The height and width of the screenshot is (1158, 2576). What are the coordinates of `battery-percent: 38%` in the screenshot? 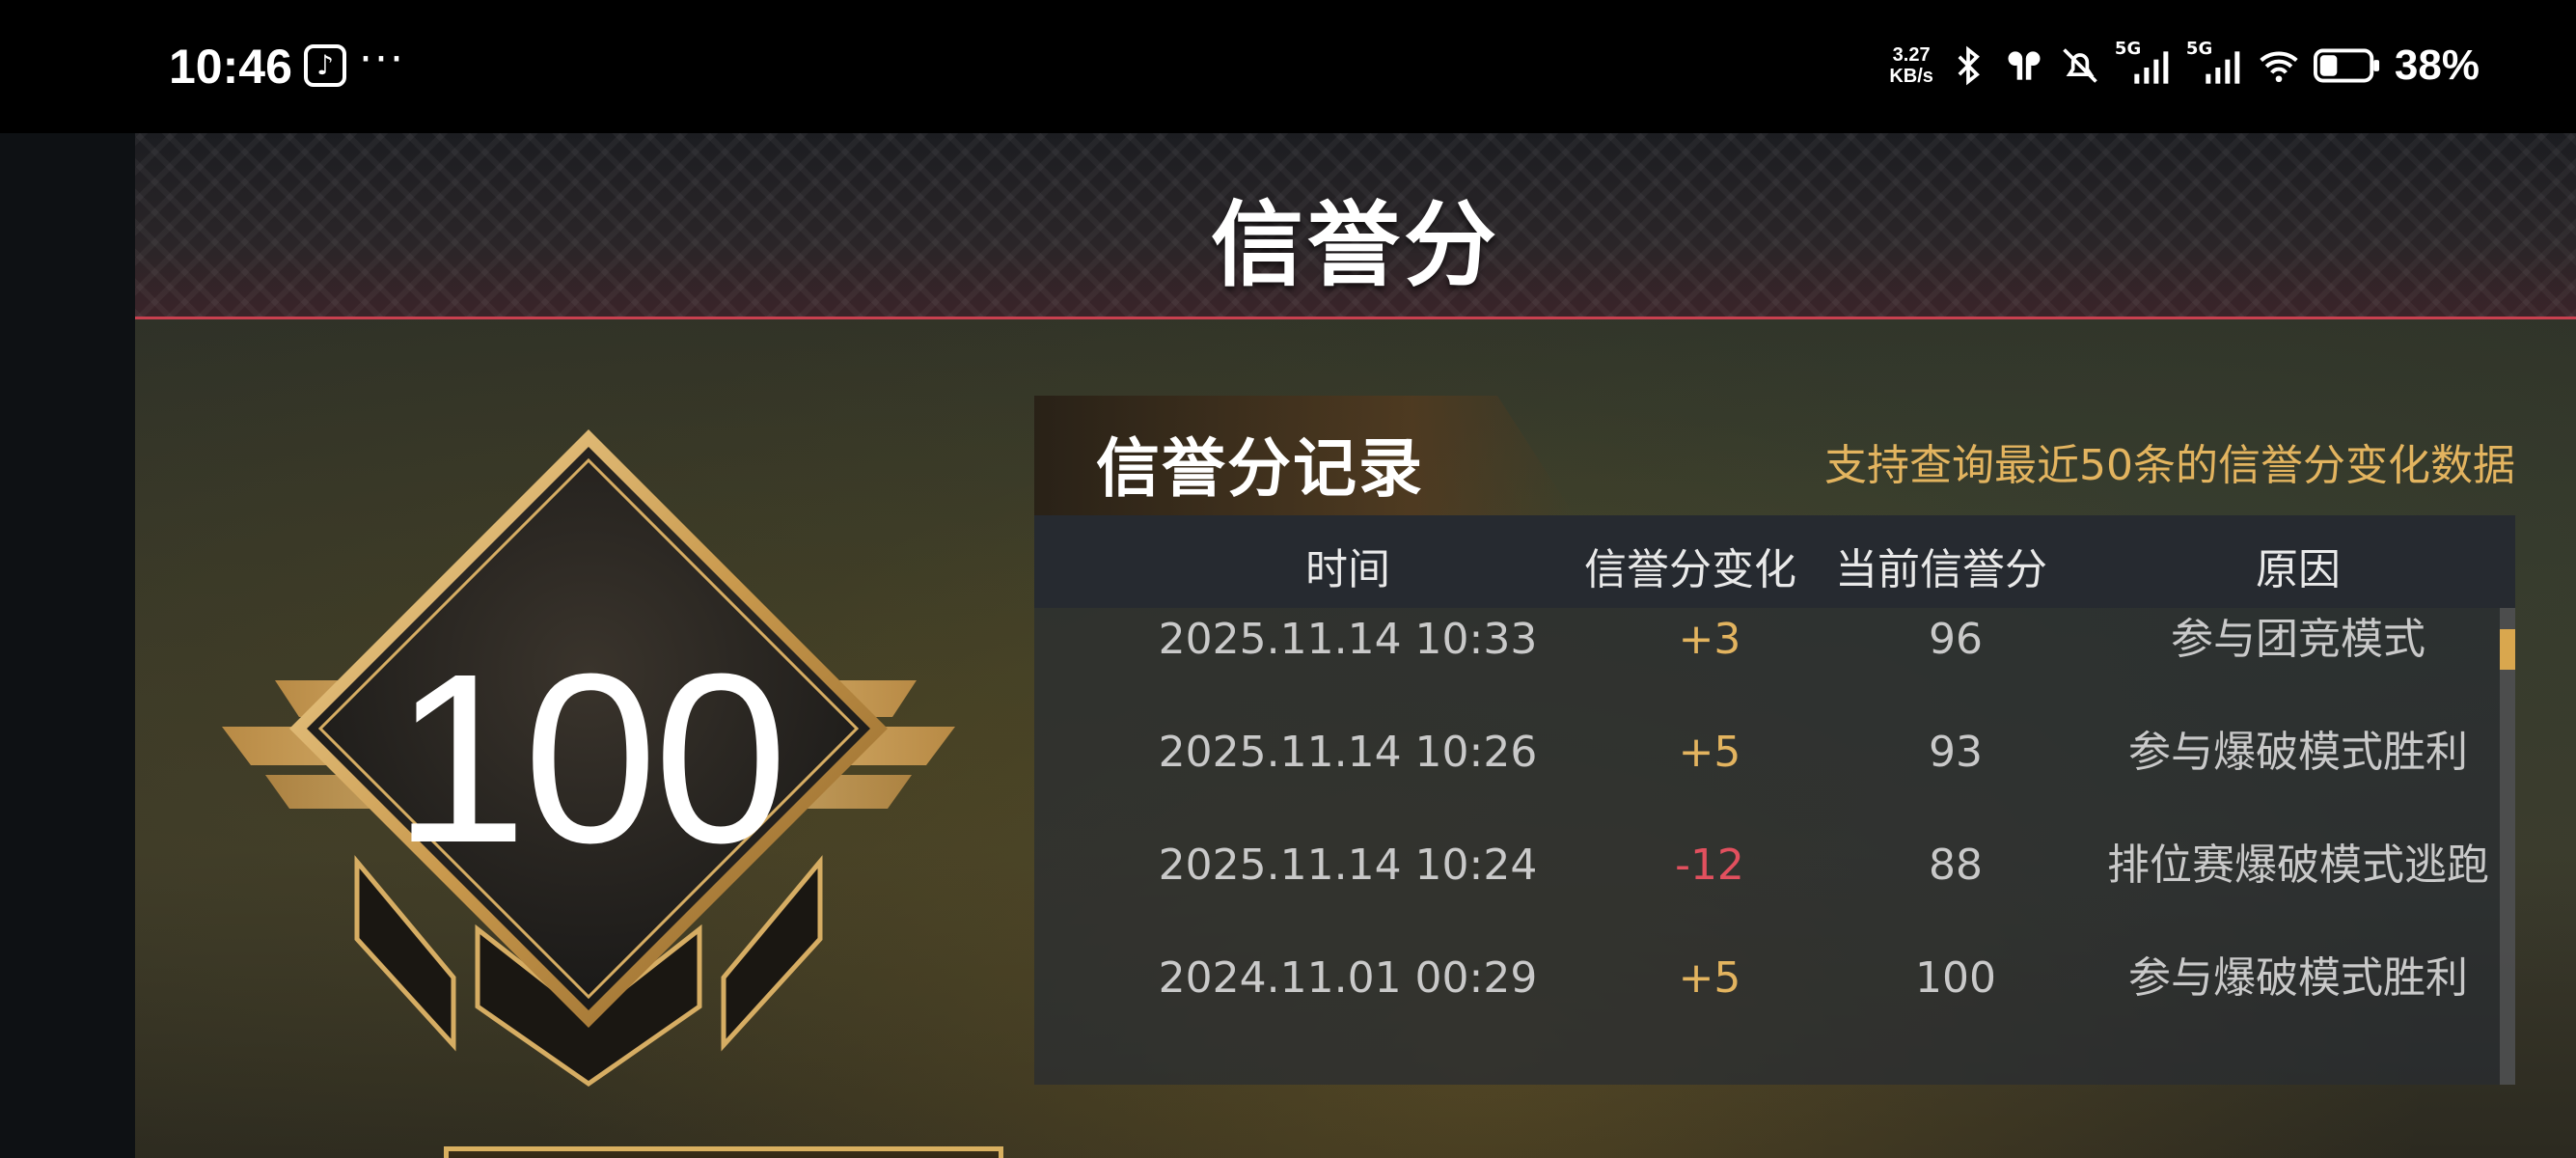 It's located at (2437, 65).